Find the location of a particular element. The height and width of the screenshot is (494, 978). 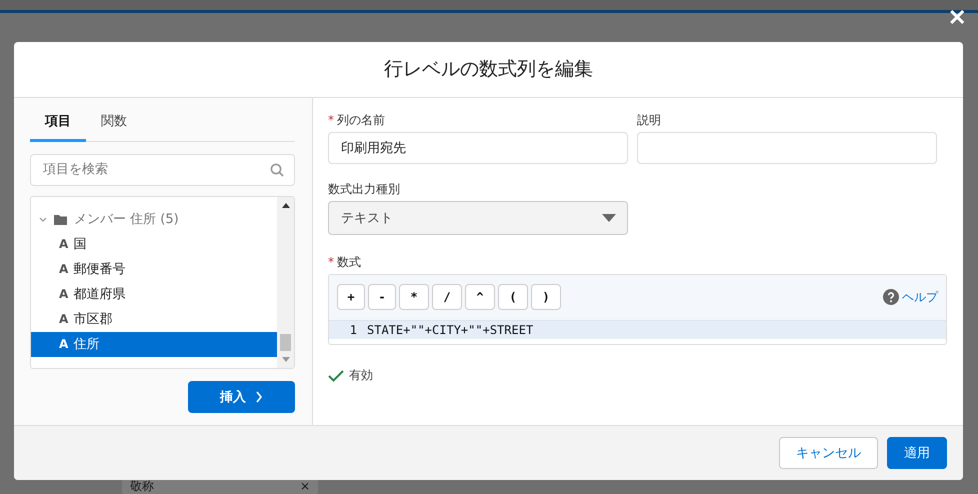

insert-button: 挿入 is located at coordinates (241, 396).